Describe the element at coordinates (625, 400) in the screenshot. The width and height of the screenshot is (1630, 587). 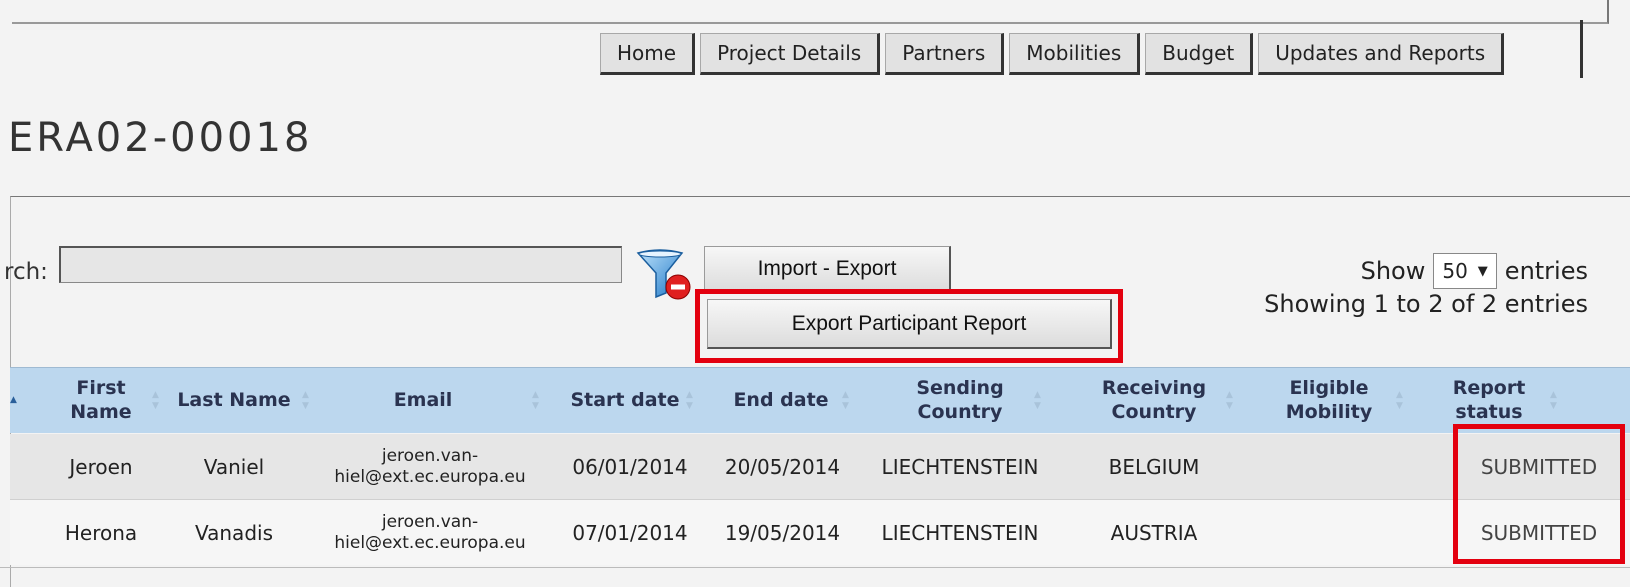
I see `col-header-start-date: Start date` at that location.